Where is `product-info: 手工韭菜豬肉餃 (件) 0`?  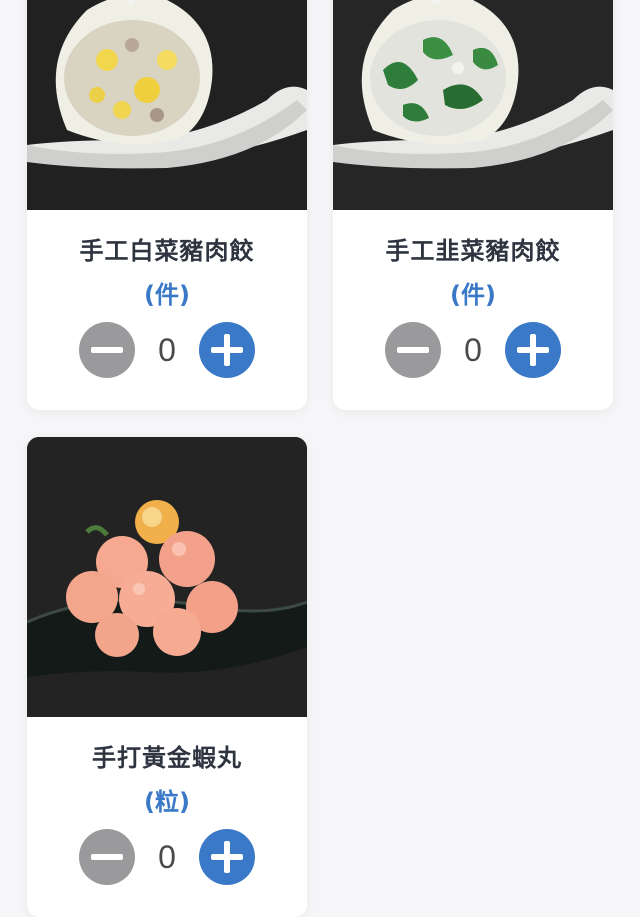
product-info: 手工韭菜豬肉餃 (件) 0 is located at coordinates (473, 307).